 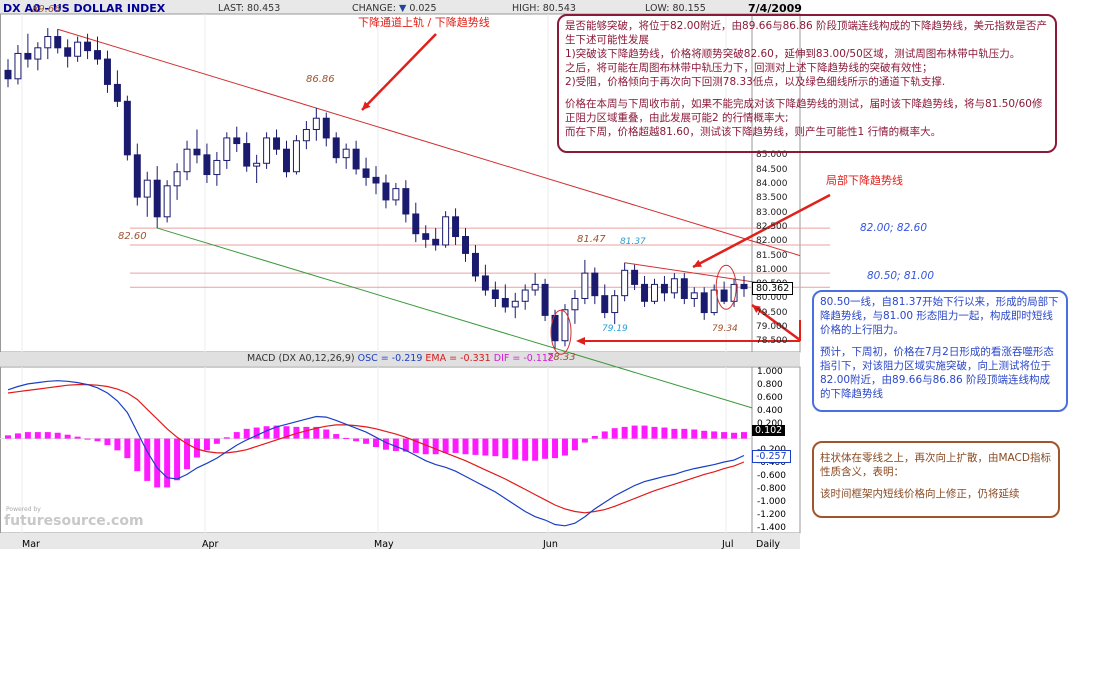 What do you see at coordinates (772, 170) in the screenshot?
I see `price-tick: 84.500` at bounding box center [772, 170].